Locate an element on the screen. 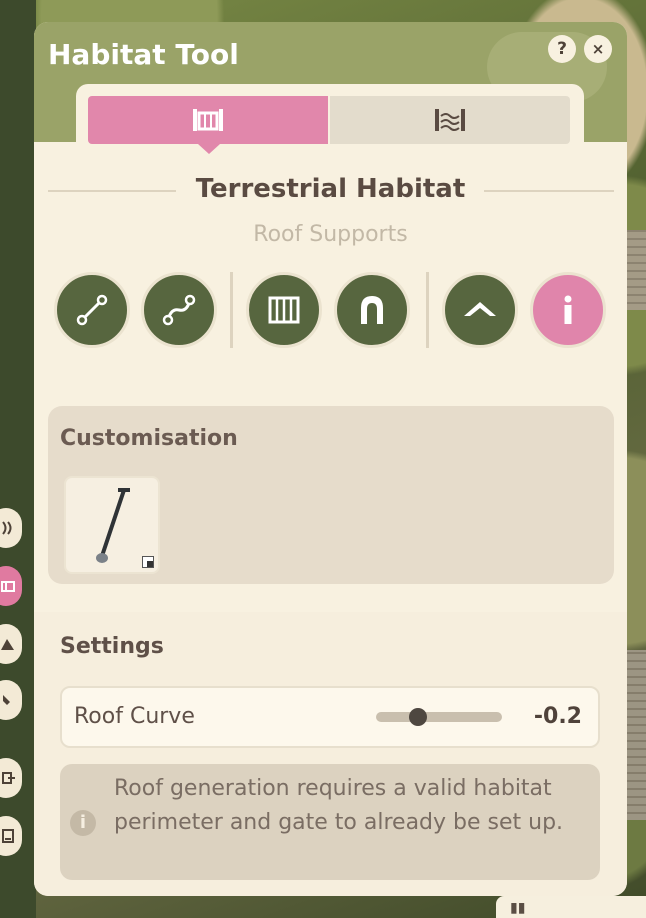  info-tool-button is located at coordinates (568, 310).